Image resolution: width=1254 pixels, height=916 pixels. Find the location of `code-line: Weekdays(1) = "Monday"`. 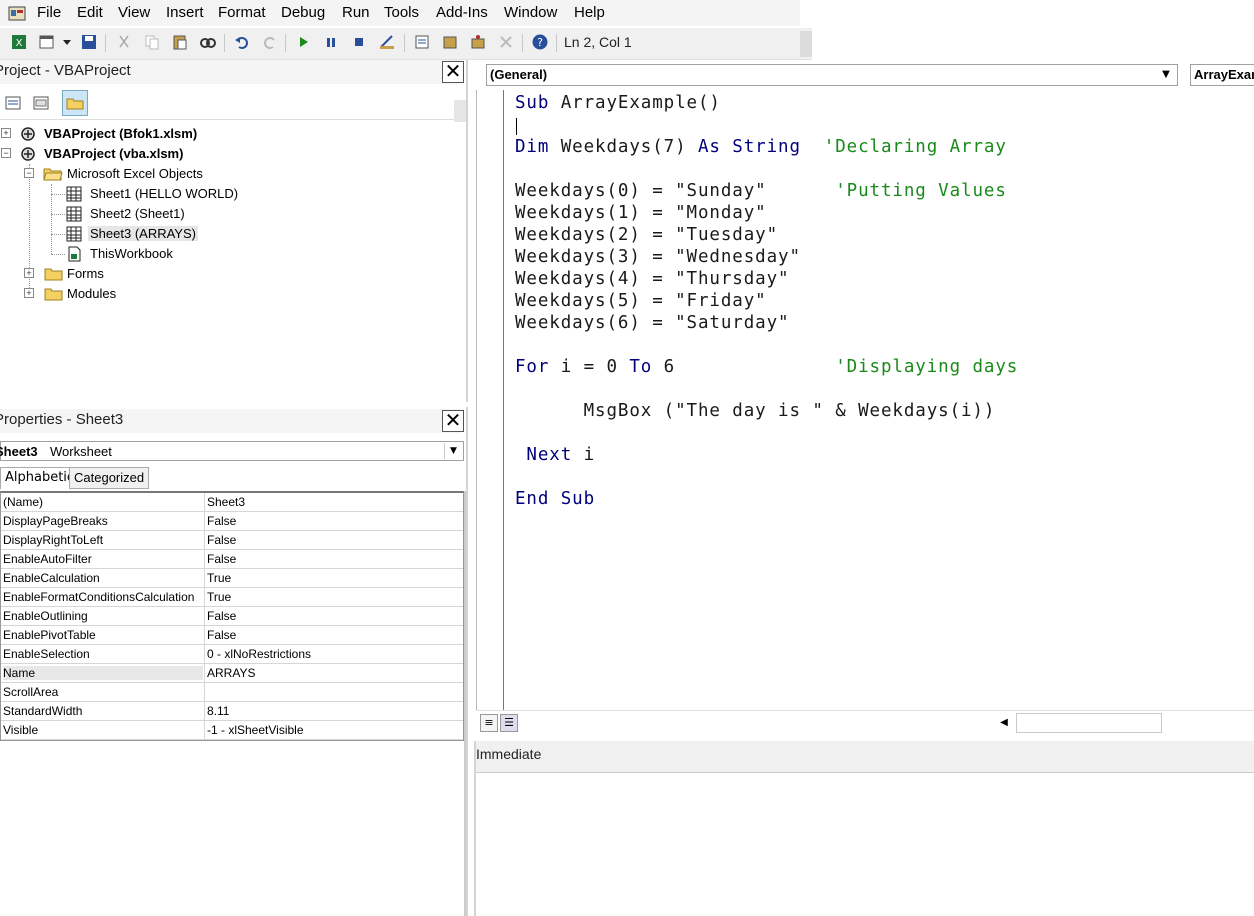

code-line: Weekdays(1) = "Monday" is located at coordinates (641, 213).